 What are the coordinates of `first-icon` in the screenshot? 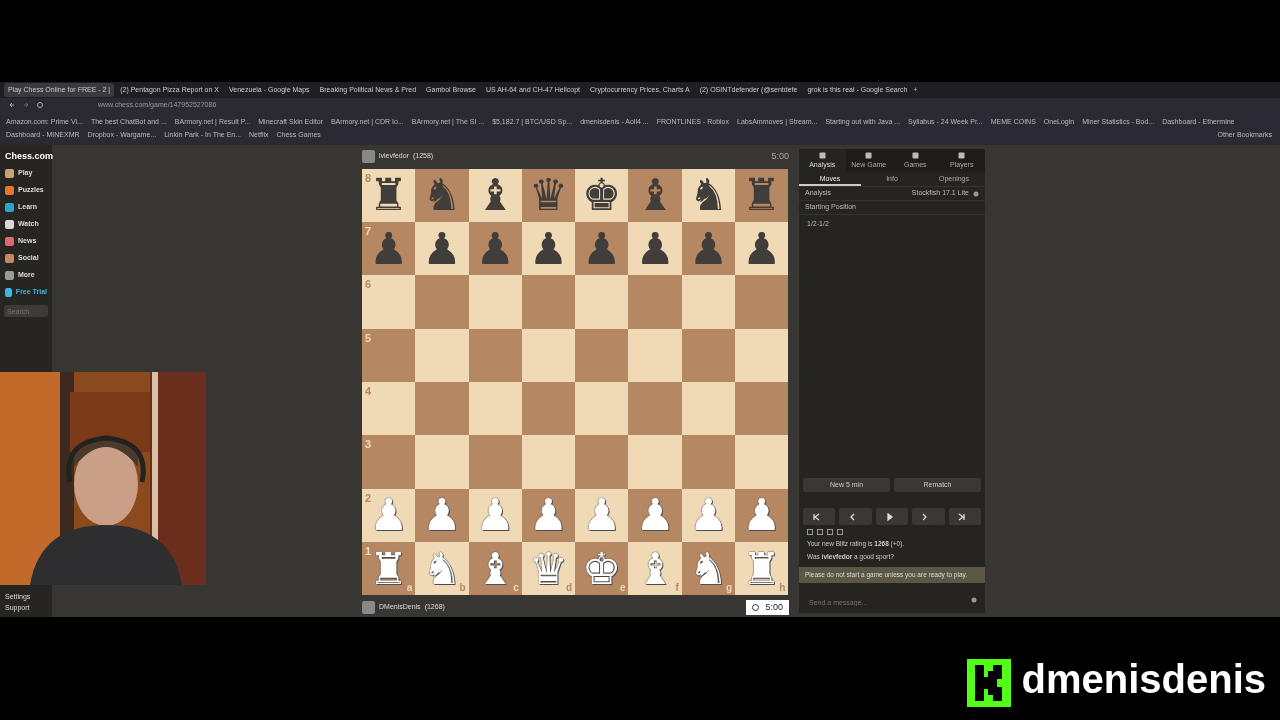 It's located at (816, 516).